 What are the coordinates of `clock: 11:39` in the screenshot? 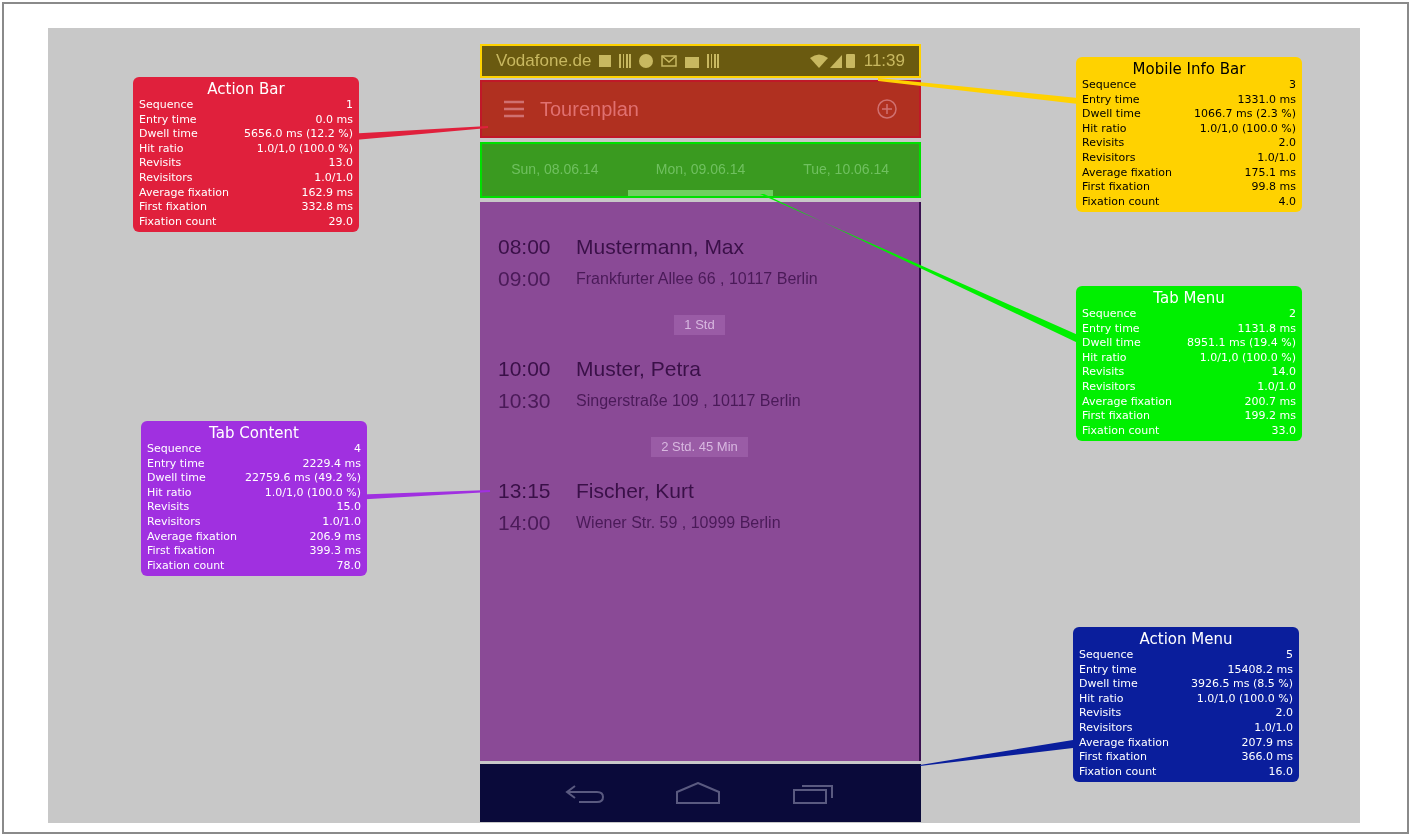 It's located at (884, 61).